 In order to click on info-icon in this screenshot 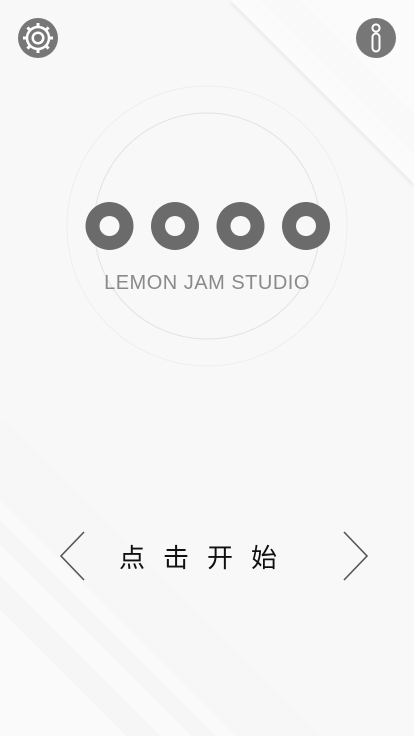, I will do `click(376, 38)`.